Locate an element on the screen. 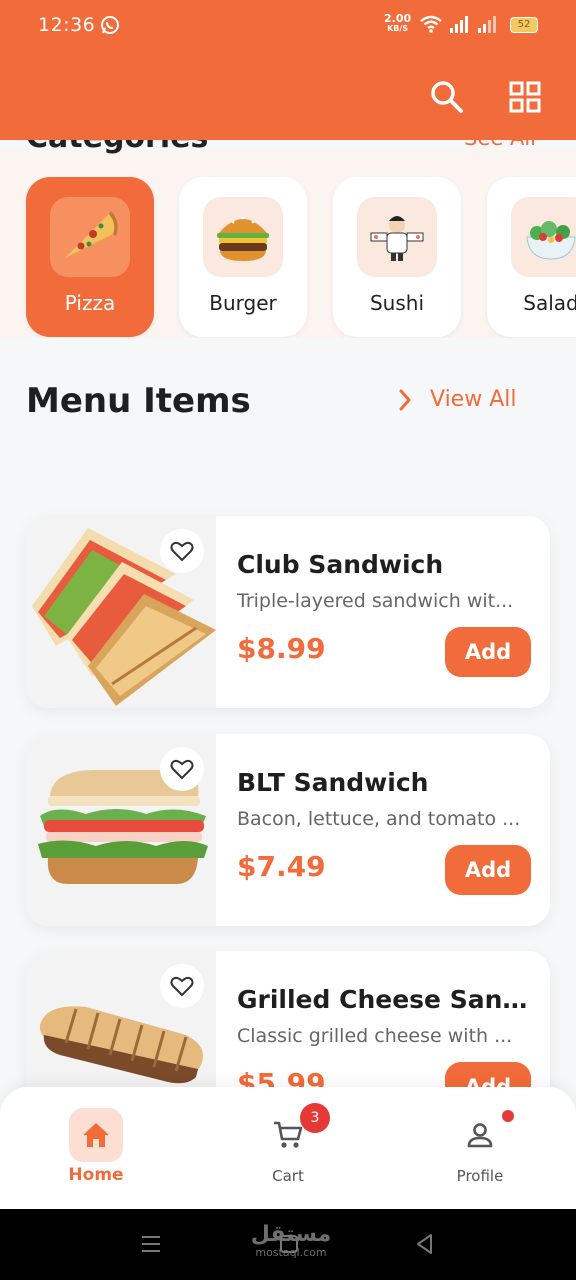 This screenshot has height=1280, width=576. wifi-icon is located at coordinates (431, 24).